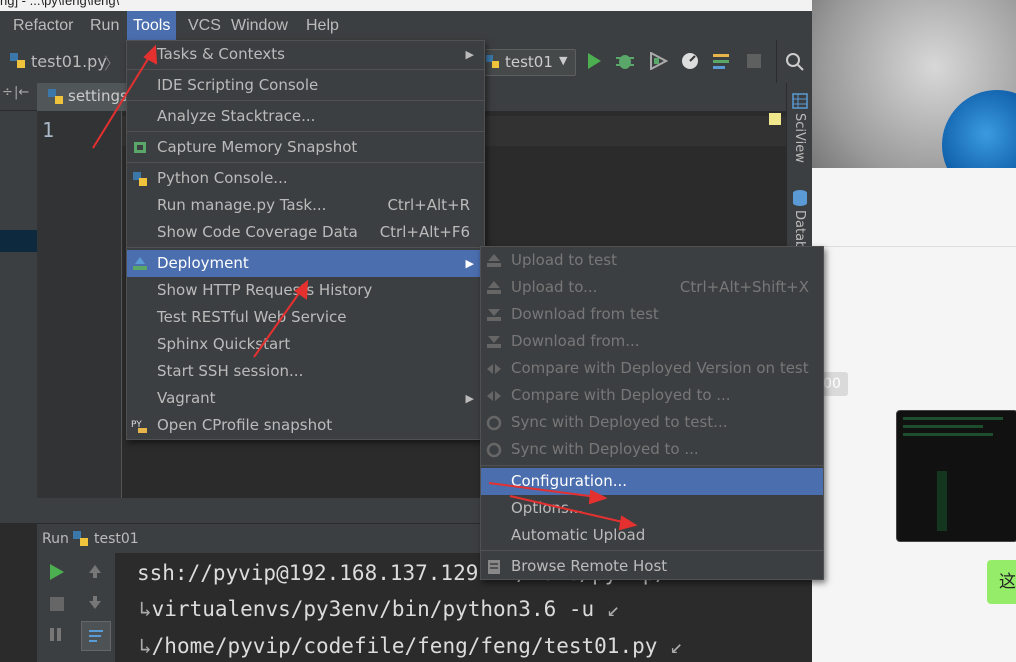 The width and height of the screenshot is (1016, 662). Describe the element at coordinates (1001, 582) in the screenshot. I see `chat-bubble: 这` at that location.